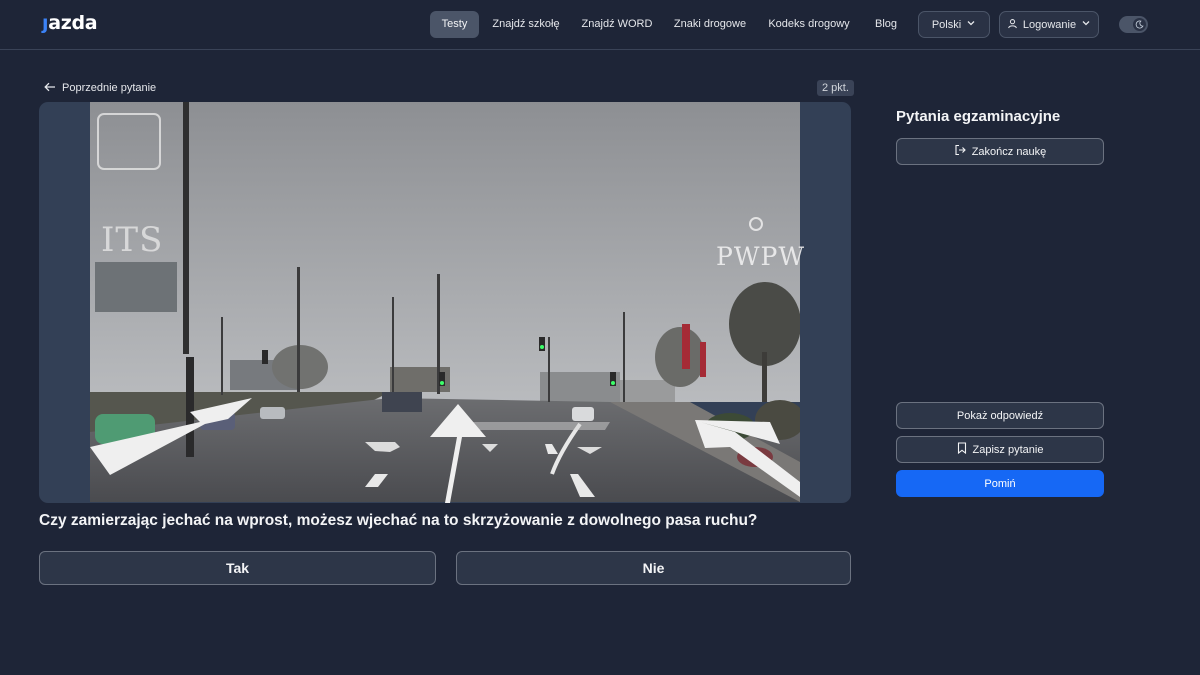 Image resolution: width=1200 pixels, height=675 pixels. Describe the element at coordinates (886, 24) in the screenshot. I see `nav-item-blog: Blog` at that location.